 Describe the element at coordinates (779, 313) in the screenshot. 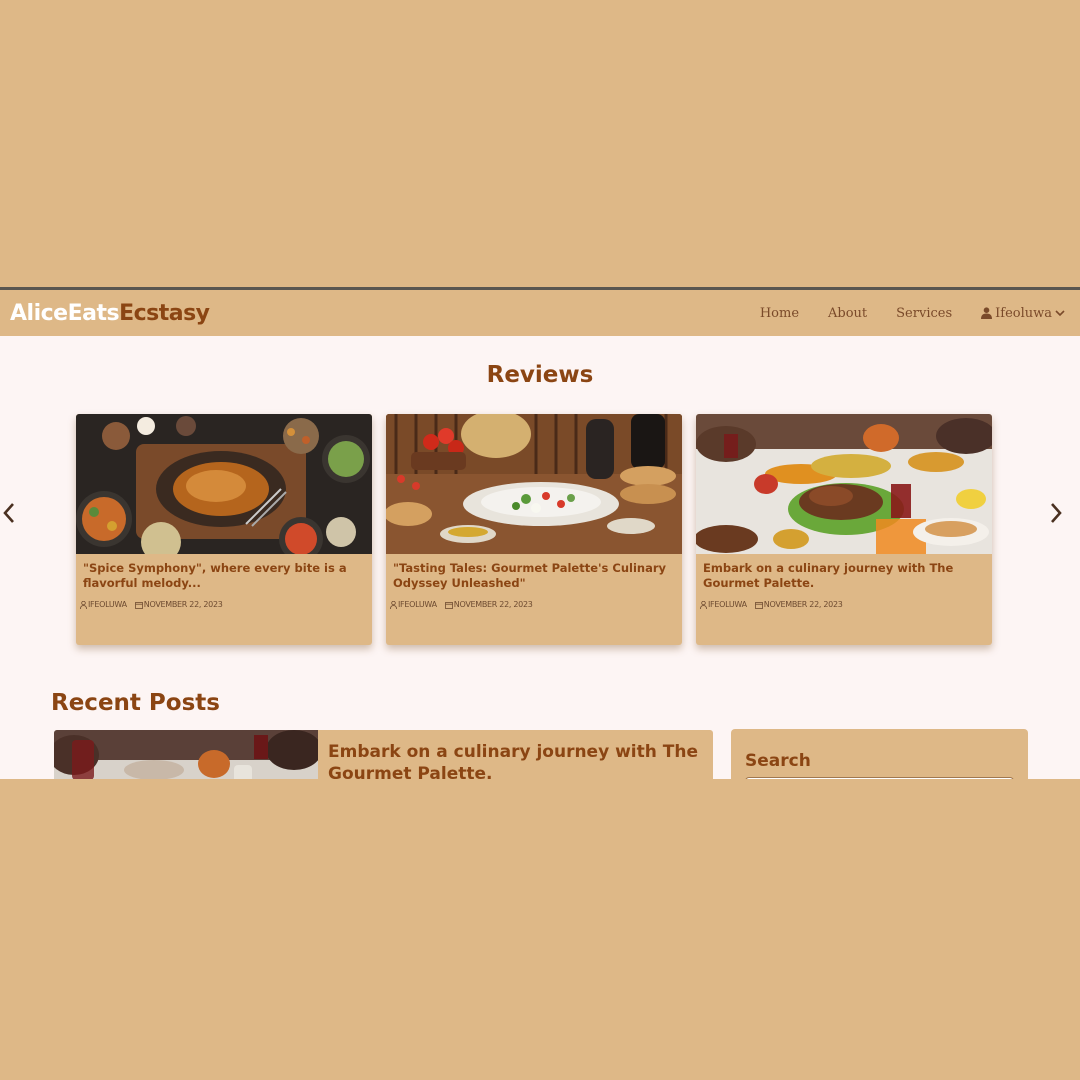

I see `nav-link-home: Home` at that location.